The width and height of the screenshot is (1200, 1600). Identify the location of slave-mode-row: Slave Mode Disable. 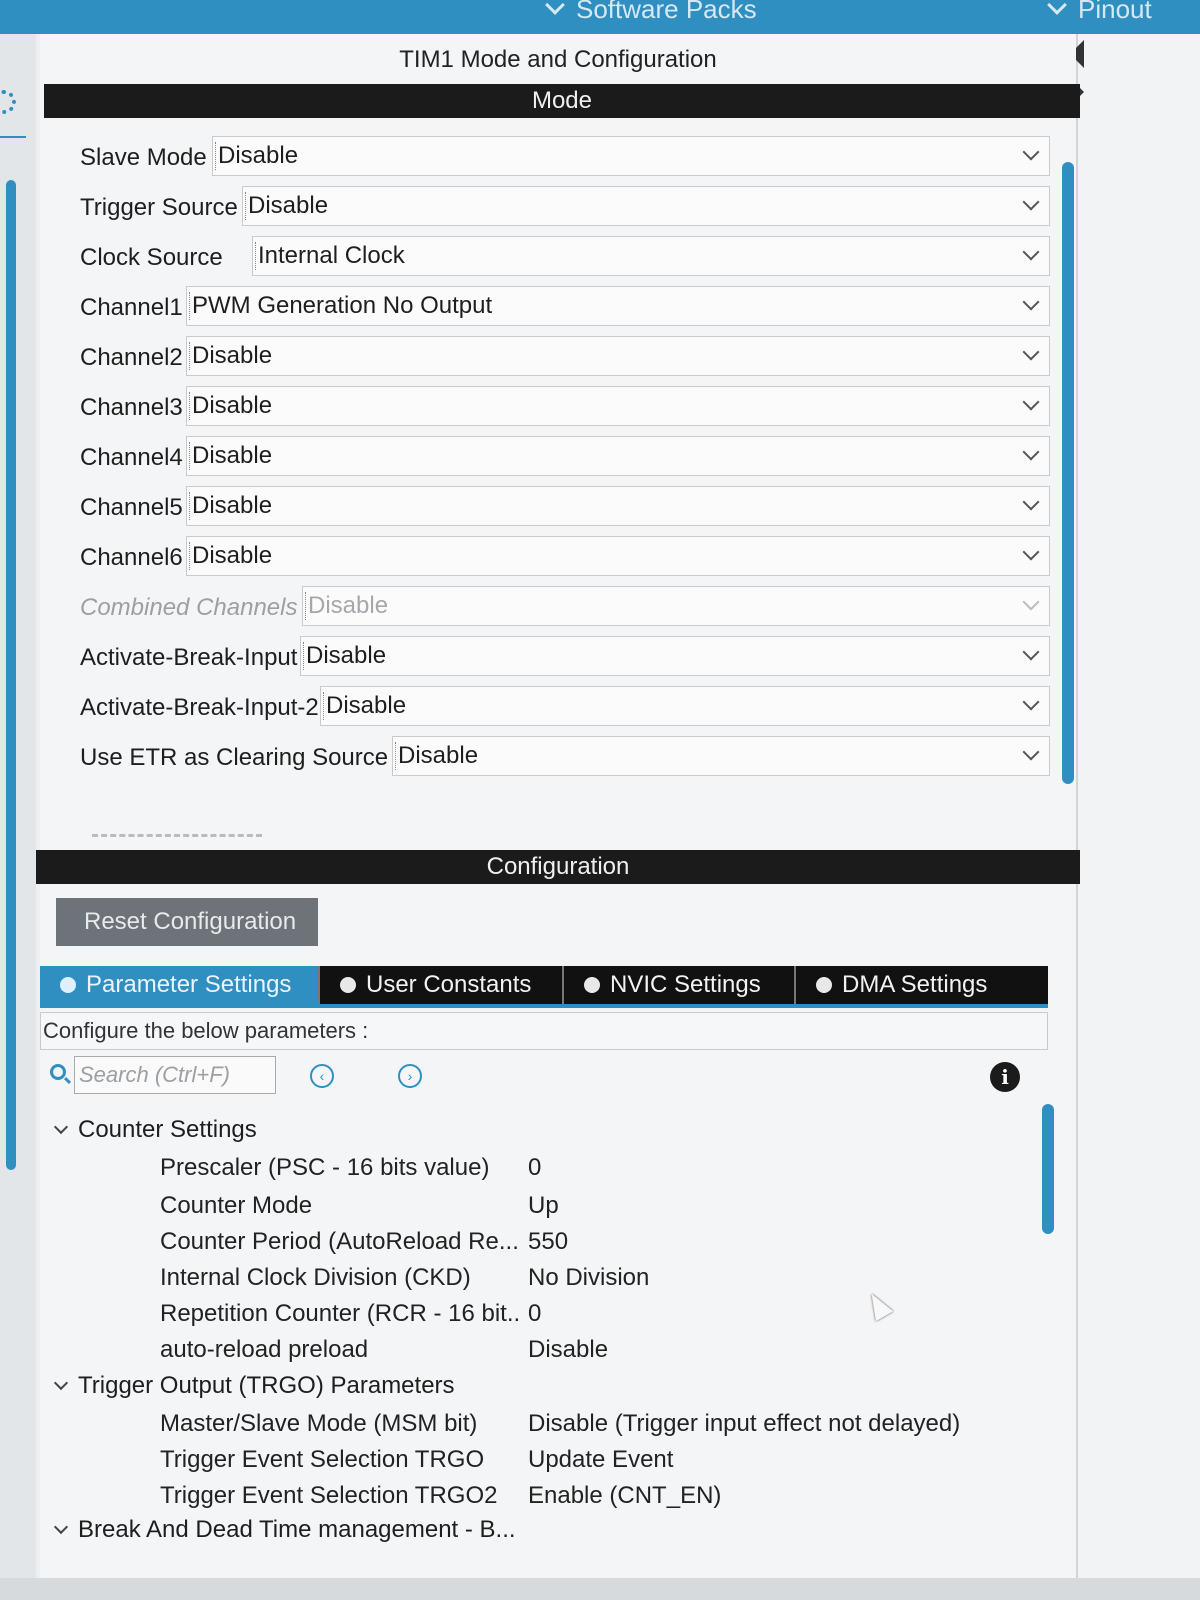
(565, 156).